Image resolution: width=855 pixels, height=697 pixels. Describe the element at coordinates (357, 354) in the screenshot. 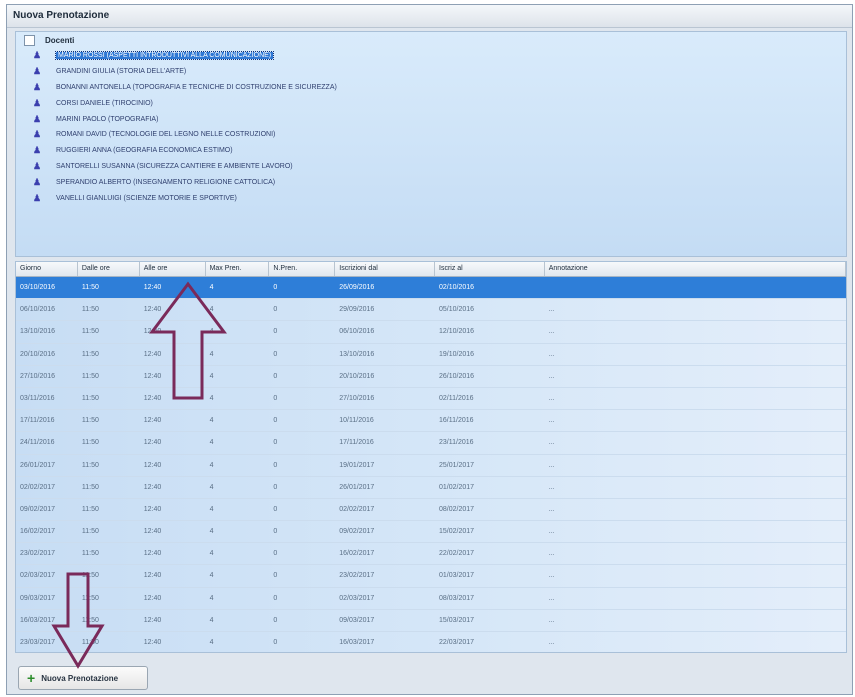

I see `table-cell: 13/10/2016` at that location.